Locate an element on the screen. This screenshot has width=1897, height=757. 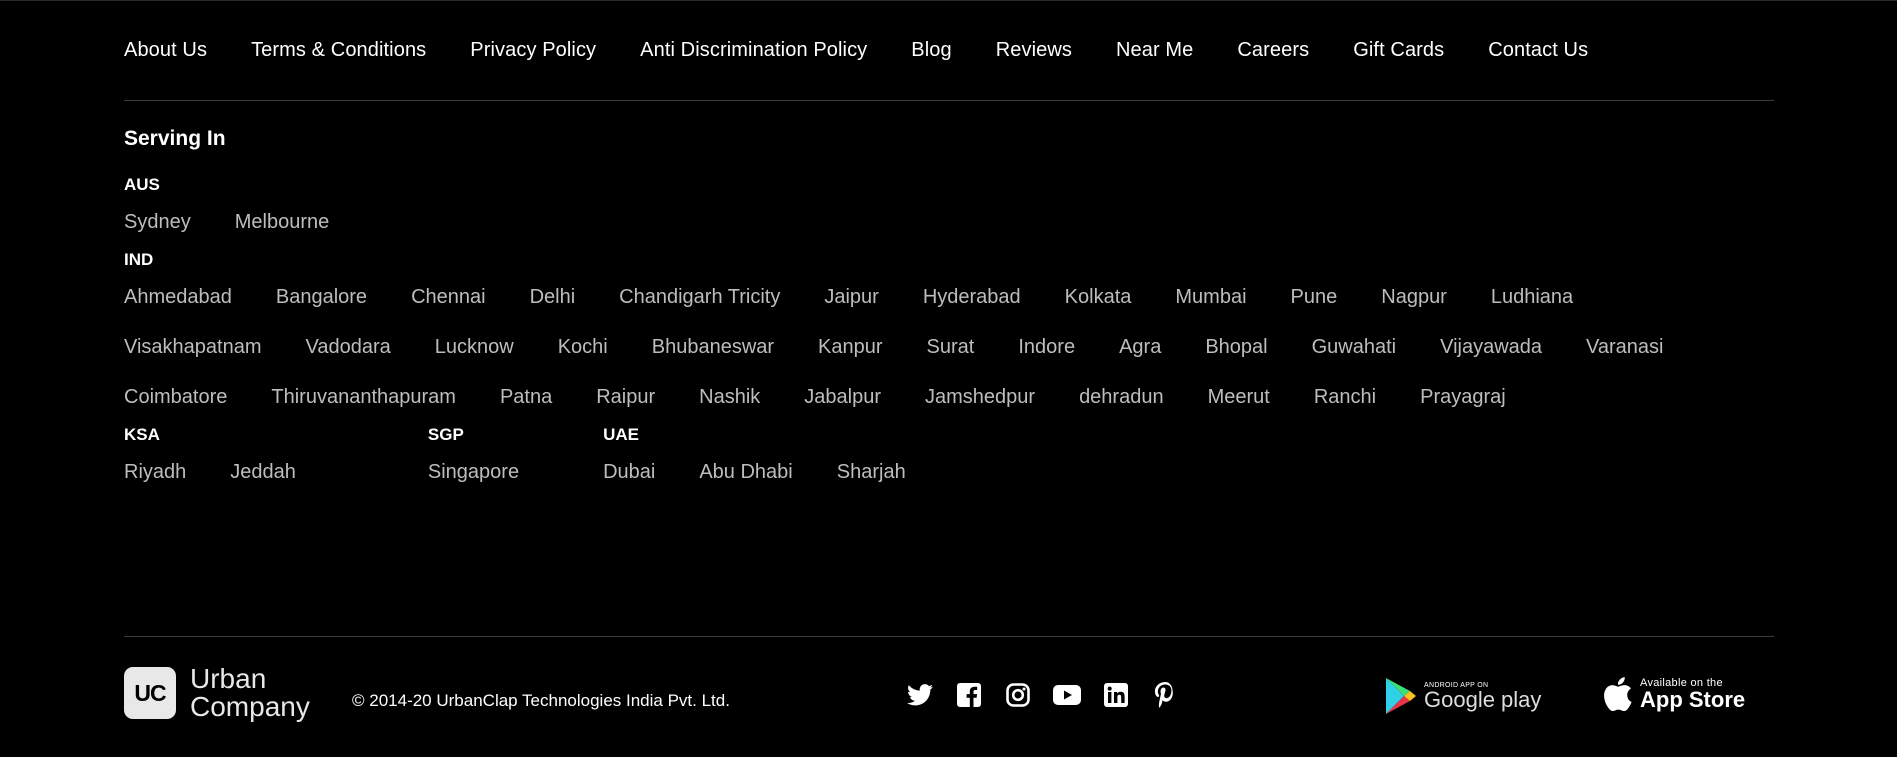
city-link: Agra is located at coordinates (1140, 347).